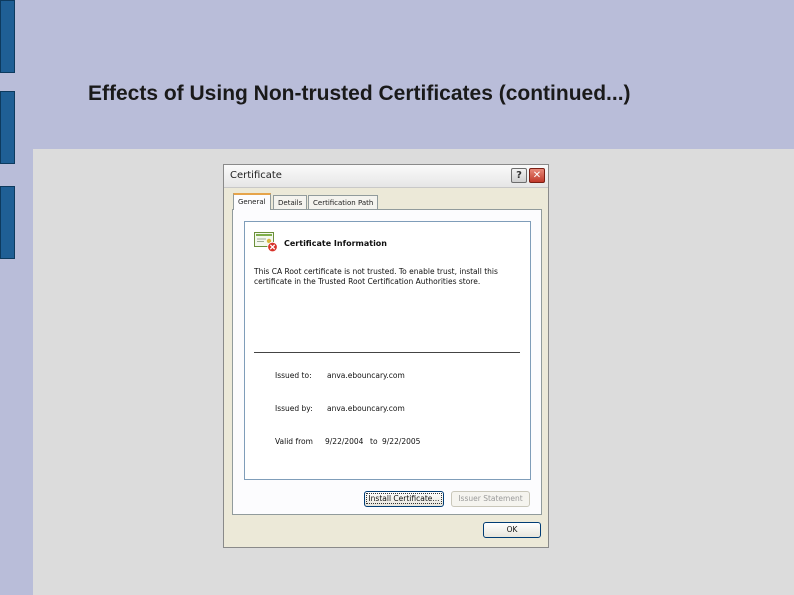 The height and width of the screenshot is (595, 794). What do you see at coordinates (266, 242) in the screenshot?
I see `certificate-error-icon` at bounding box center [266, 242].